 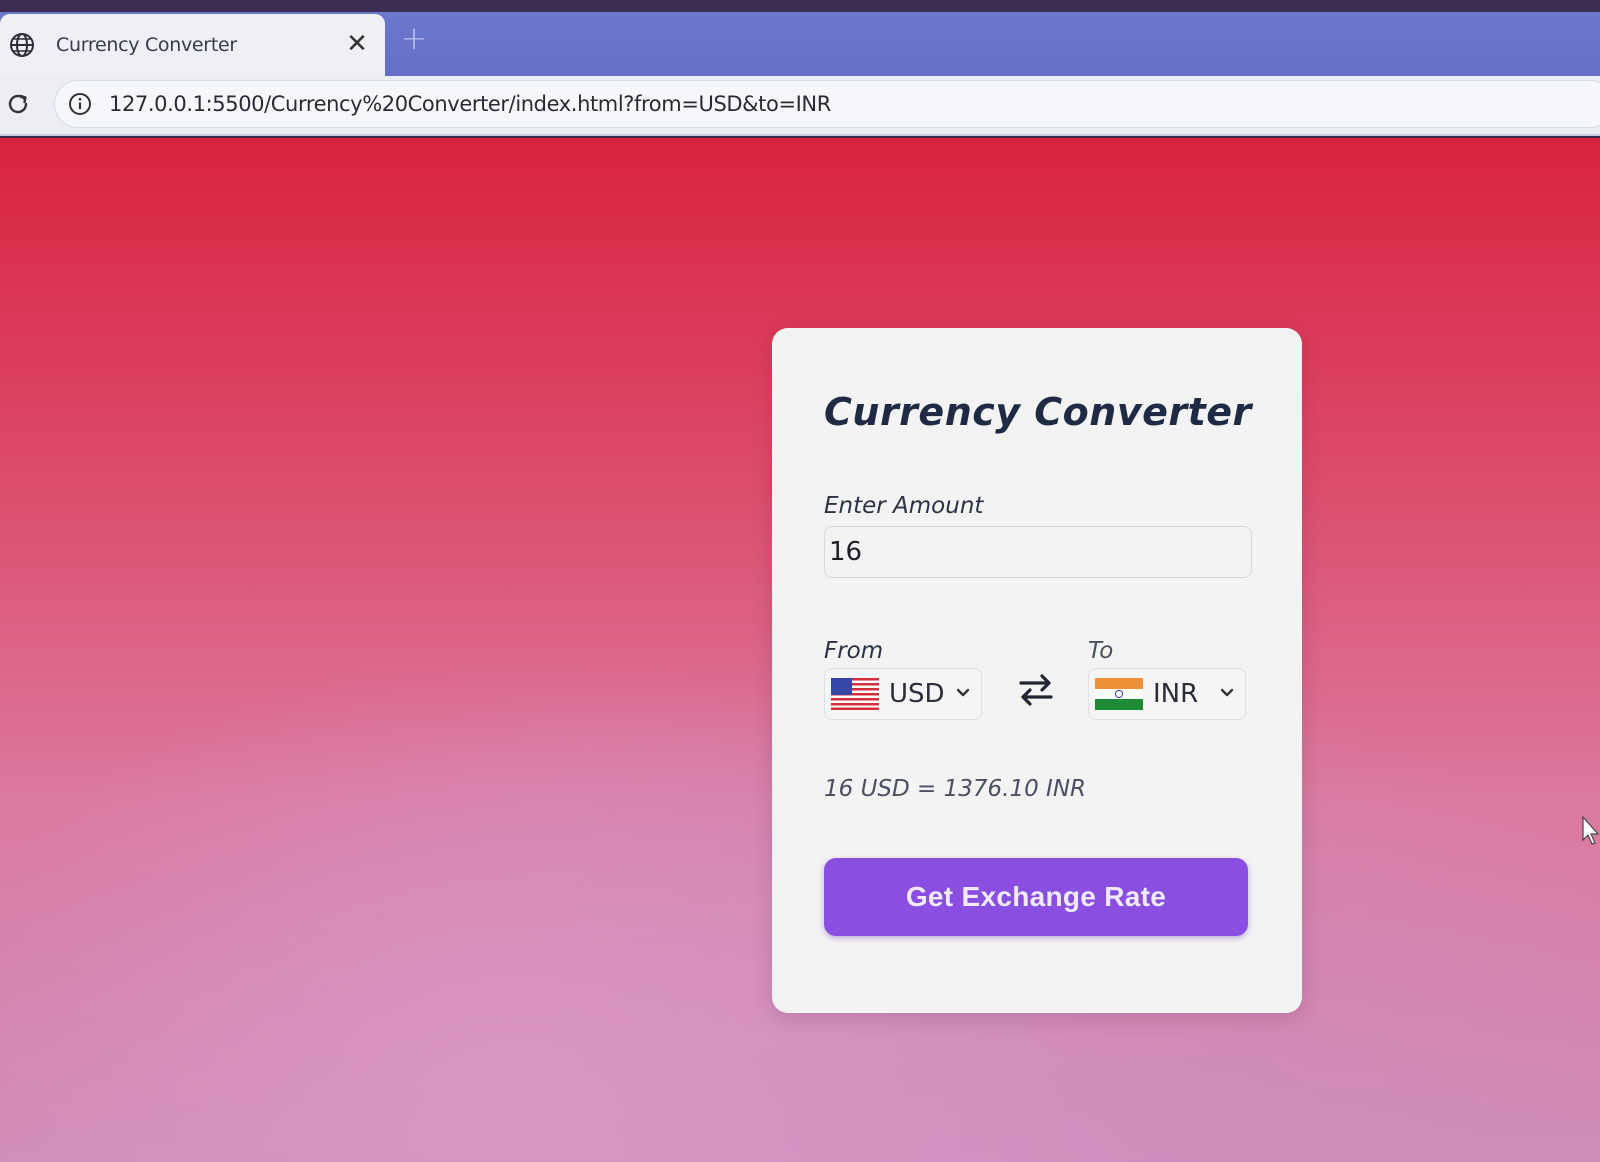 I want to click on get-exchange-rate-button: Get Exchange Rate, so click(x=1036, y=897).